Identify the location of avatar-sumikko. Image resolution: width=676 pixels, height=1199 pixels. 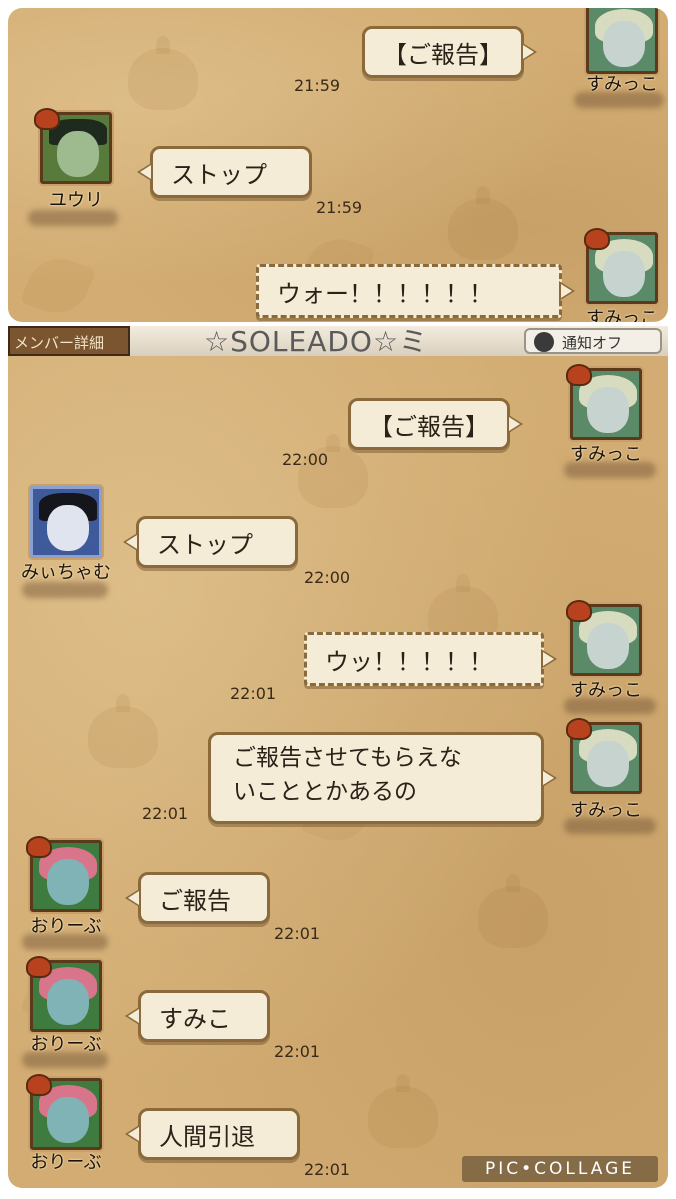
(622, 41).